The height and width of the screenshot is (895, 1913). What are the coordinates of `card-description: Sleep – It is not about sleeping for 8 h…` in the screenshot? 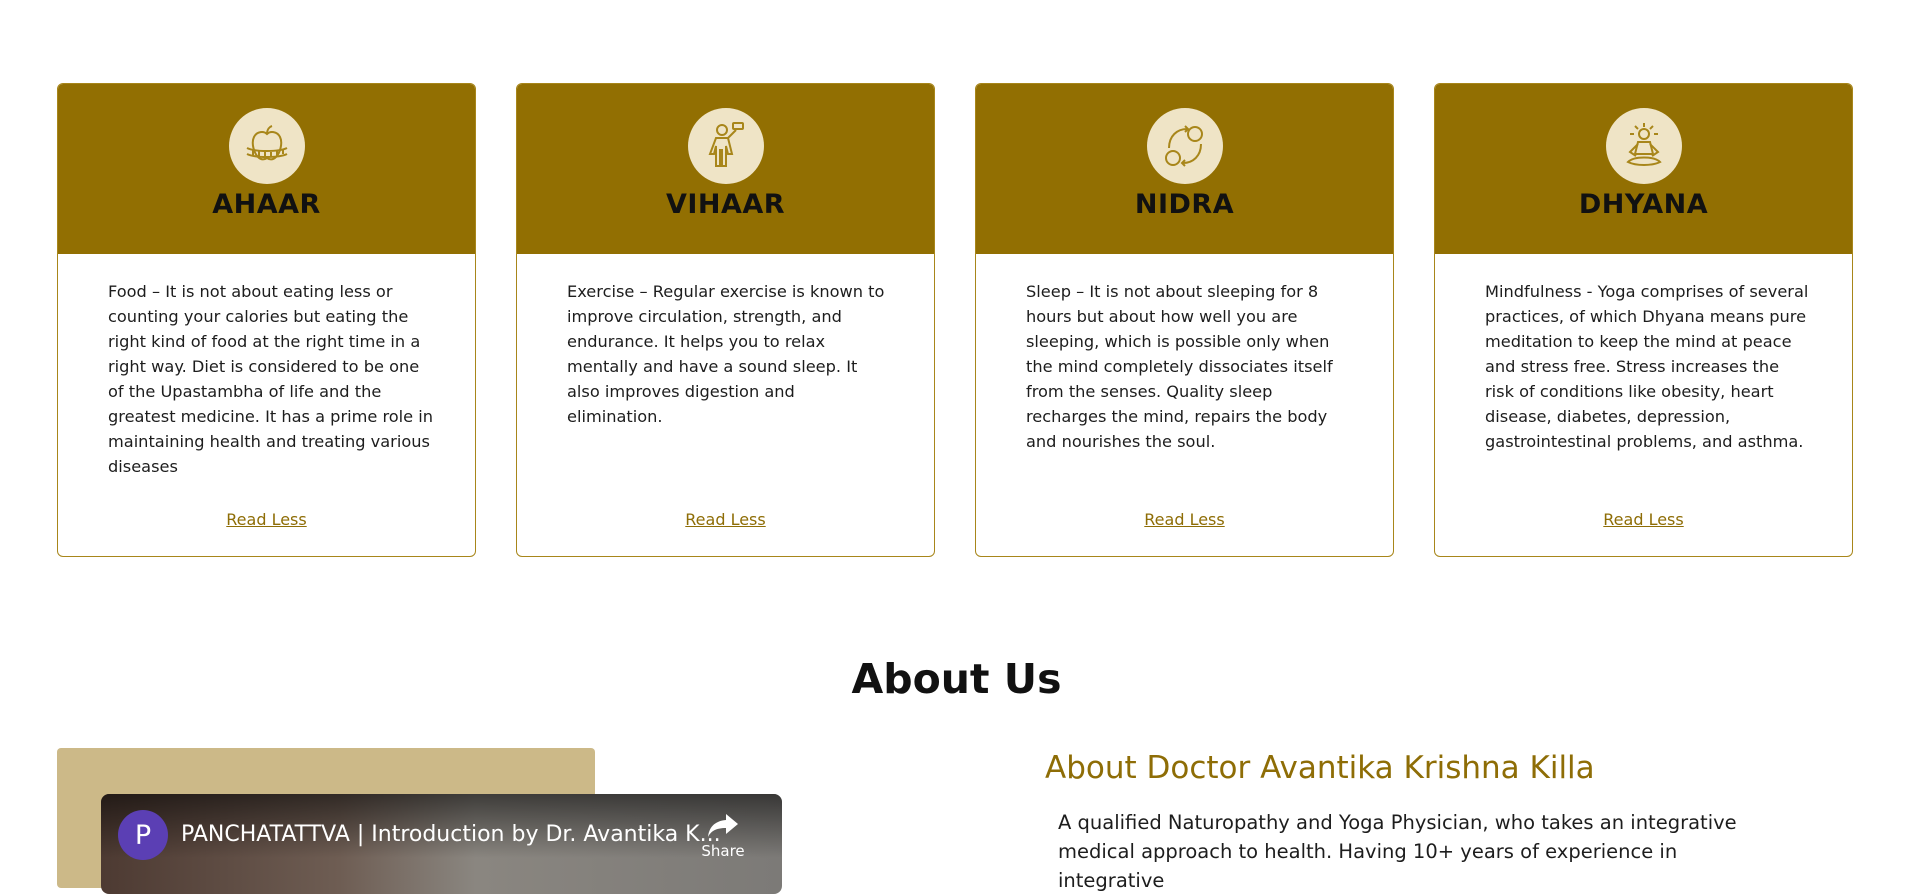 It's located at (1179, 366).